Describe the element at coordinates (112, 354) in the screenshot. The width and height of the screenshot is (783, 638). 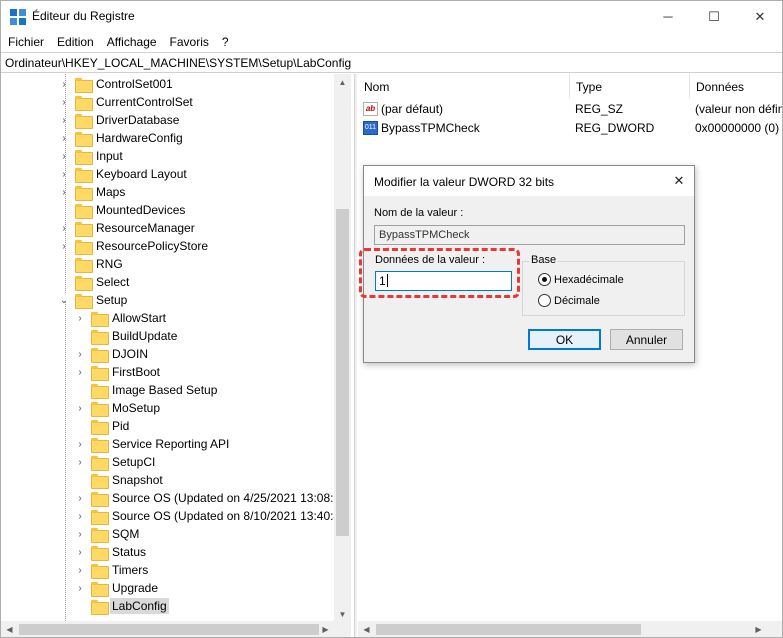
I see `tree-item: › DJOIN` at that location.